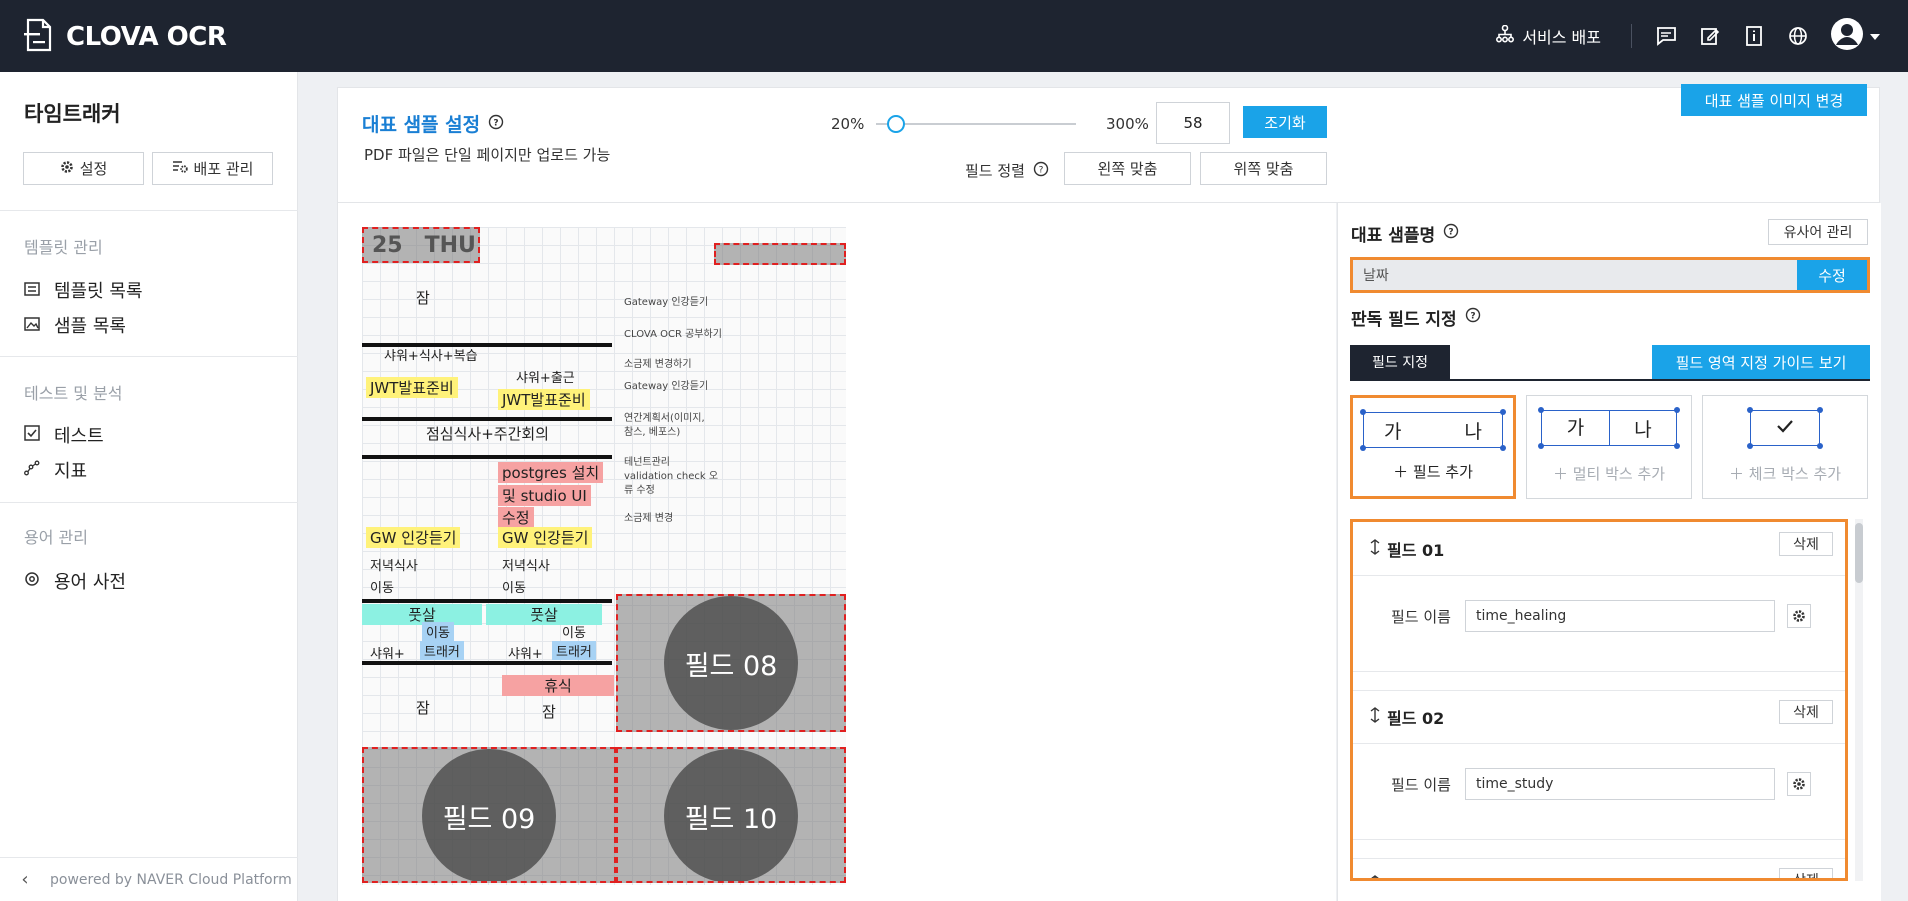  I want to click on globe-icon, so click(1798, 36).